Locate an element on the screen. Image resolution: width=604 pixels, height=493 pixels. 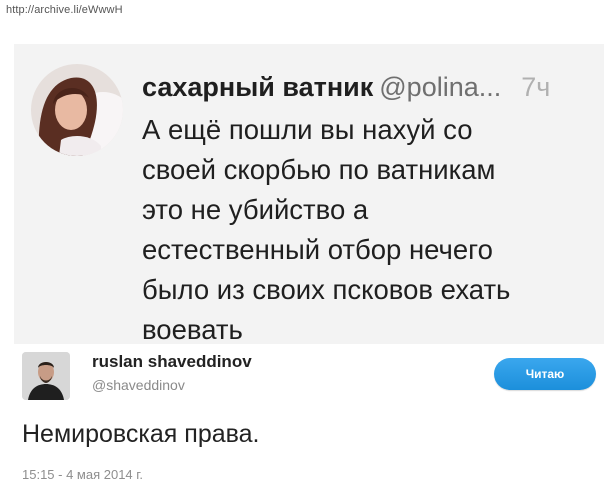
tweet-date: 15:15 - 4 мая 2014 г. is located at coordinates (82, 474).